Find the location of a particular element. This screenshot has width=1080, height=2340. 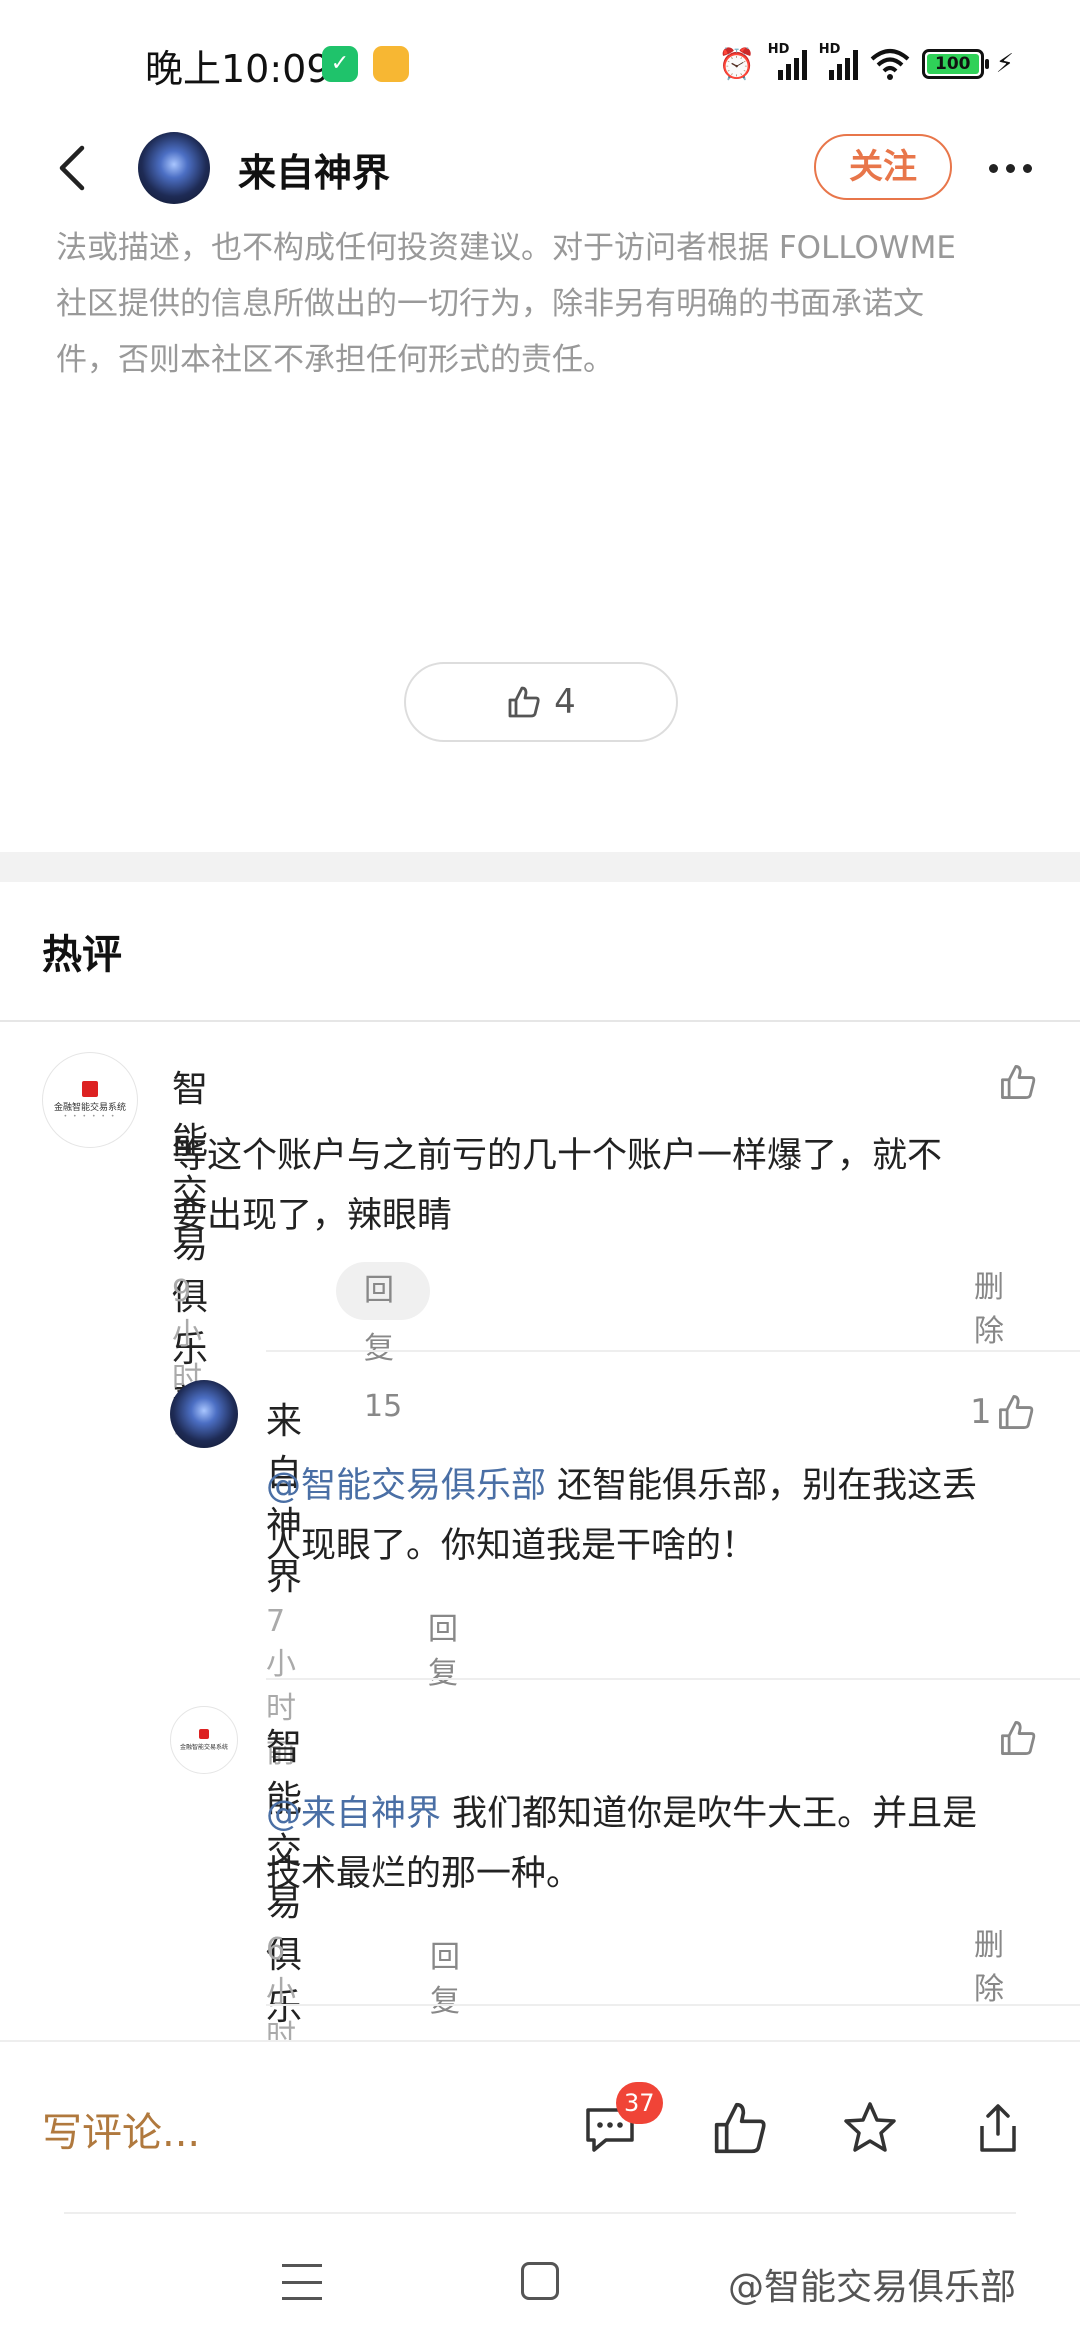

post-header: 来自神界 关注 is located at coordinates (540, 170).